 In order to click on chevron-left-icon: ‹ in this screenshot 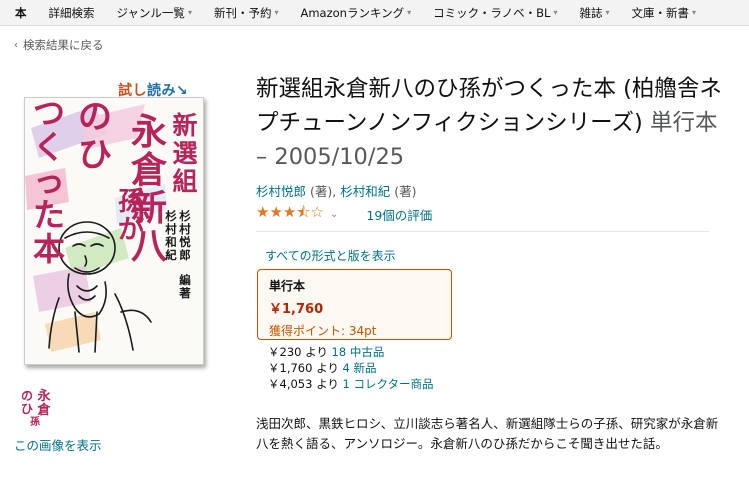, I will do `click(16, 45)`.